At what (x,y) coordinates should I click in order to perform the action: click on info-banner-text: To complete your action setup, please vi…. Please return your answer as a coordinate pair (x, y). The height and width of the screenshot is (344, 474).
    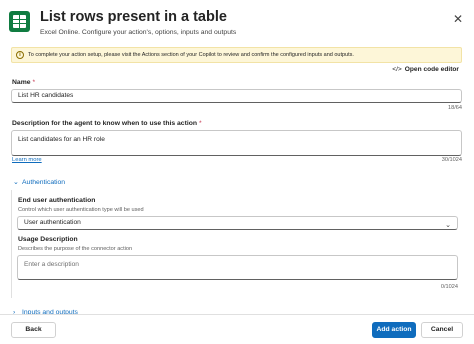
    Looking at the image, I should click on (191, 55).